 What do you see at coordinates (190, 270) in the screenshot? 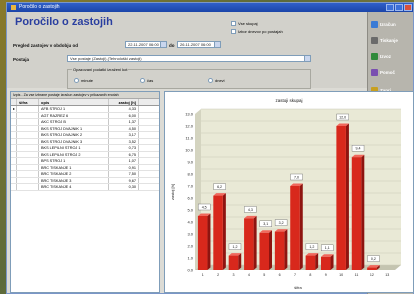
I see `y-tick-label: 0.0` at bounding box center [190, 270].